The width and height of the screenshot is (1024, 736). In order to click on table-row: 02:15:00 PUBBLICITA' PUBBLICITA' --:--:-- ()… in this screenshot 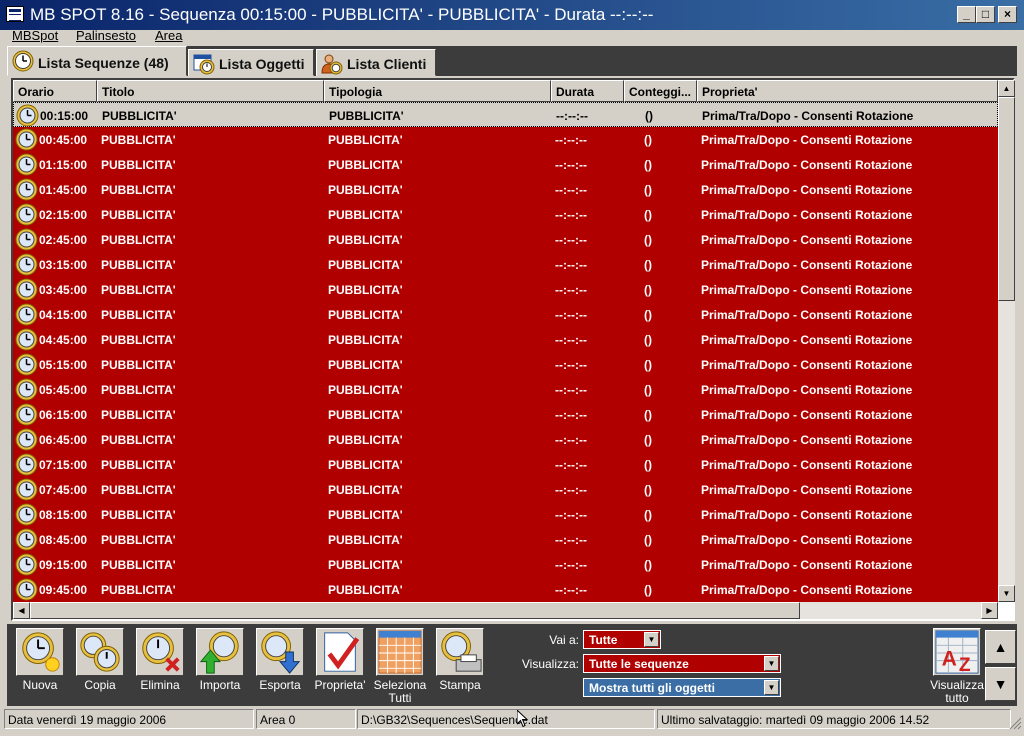, I will do `click(505, 214)`.